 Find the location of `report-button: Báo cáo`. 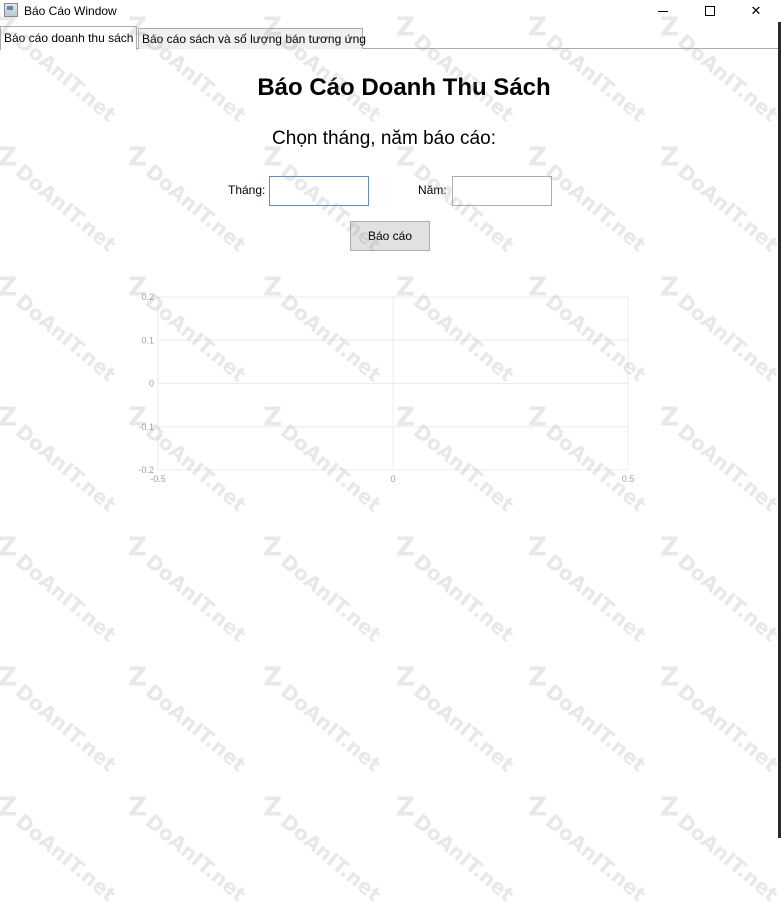

report-button: Báo cáo is located at coordinates (390, 236).